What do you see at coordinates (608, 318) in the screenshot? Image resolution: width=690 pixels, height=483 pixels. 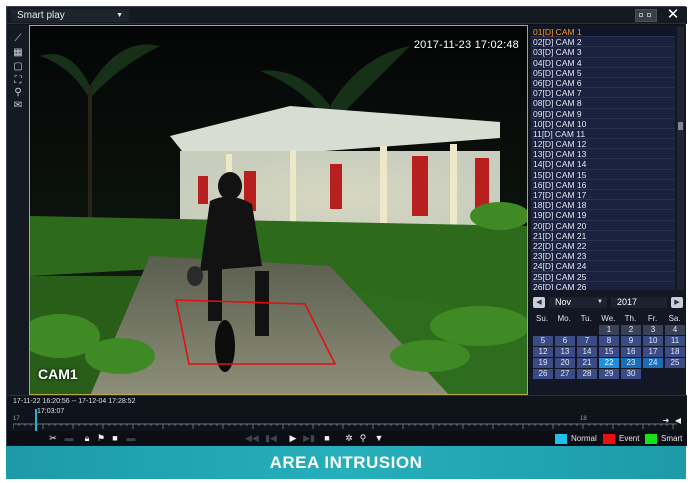 I see `weekday-label: We.` at bounding box center [608, 318].